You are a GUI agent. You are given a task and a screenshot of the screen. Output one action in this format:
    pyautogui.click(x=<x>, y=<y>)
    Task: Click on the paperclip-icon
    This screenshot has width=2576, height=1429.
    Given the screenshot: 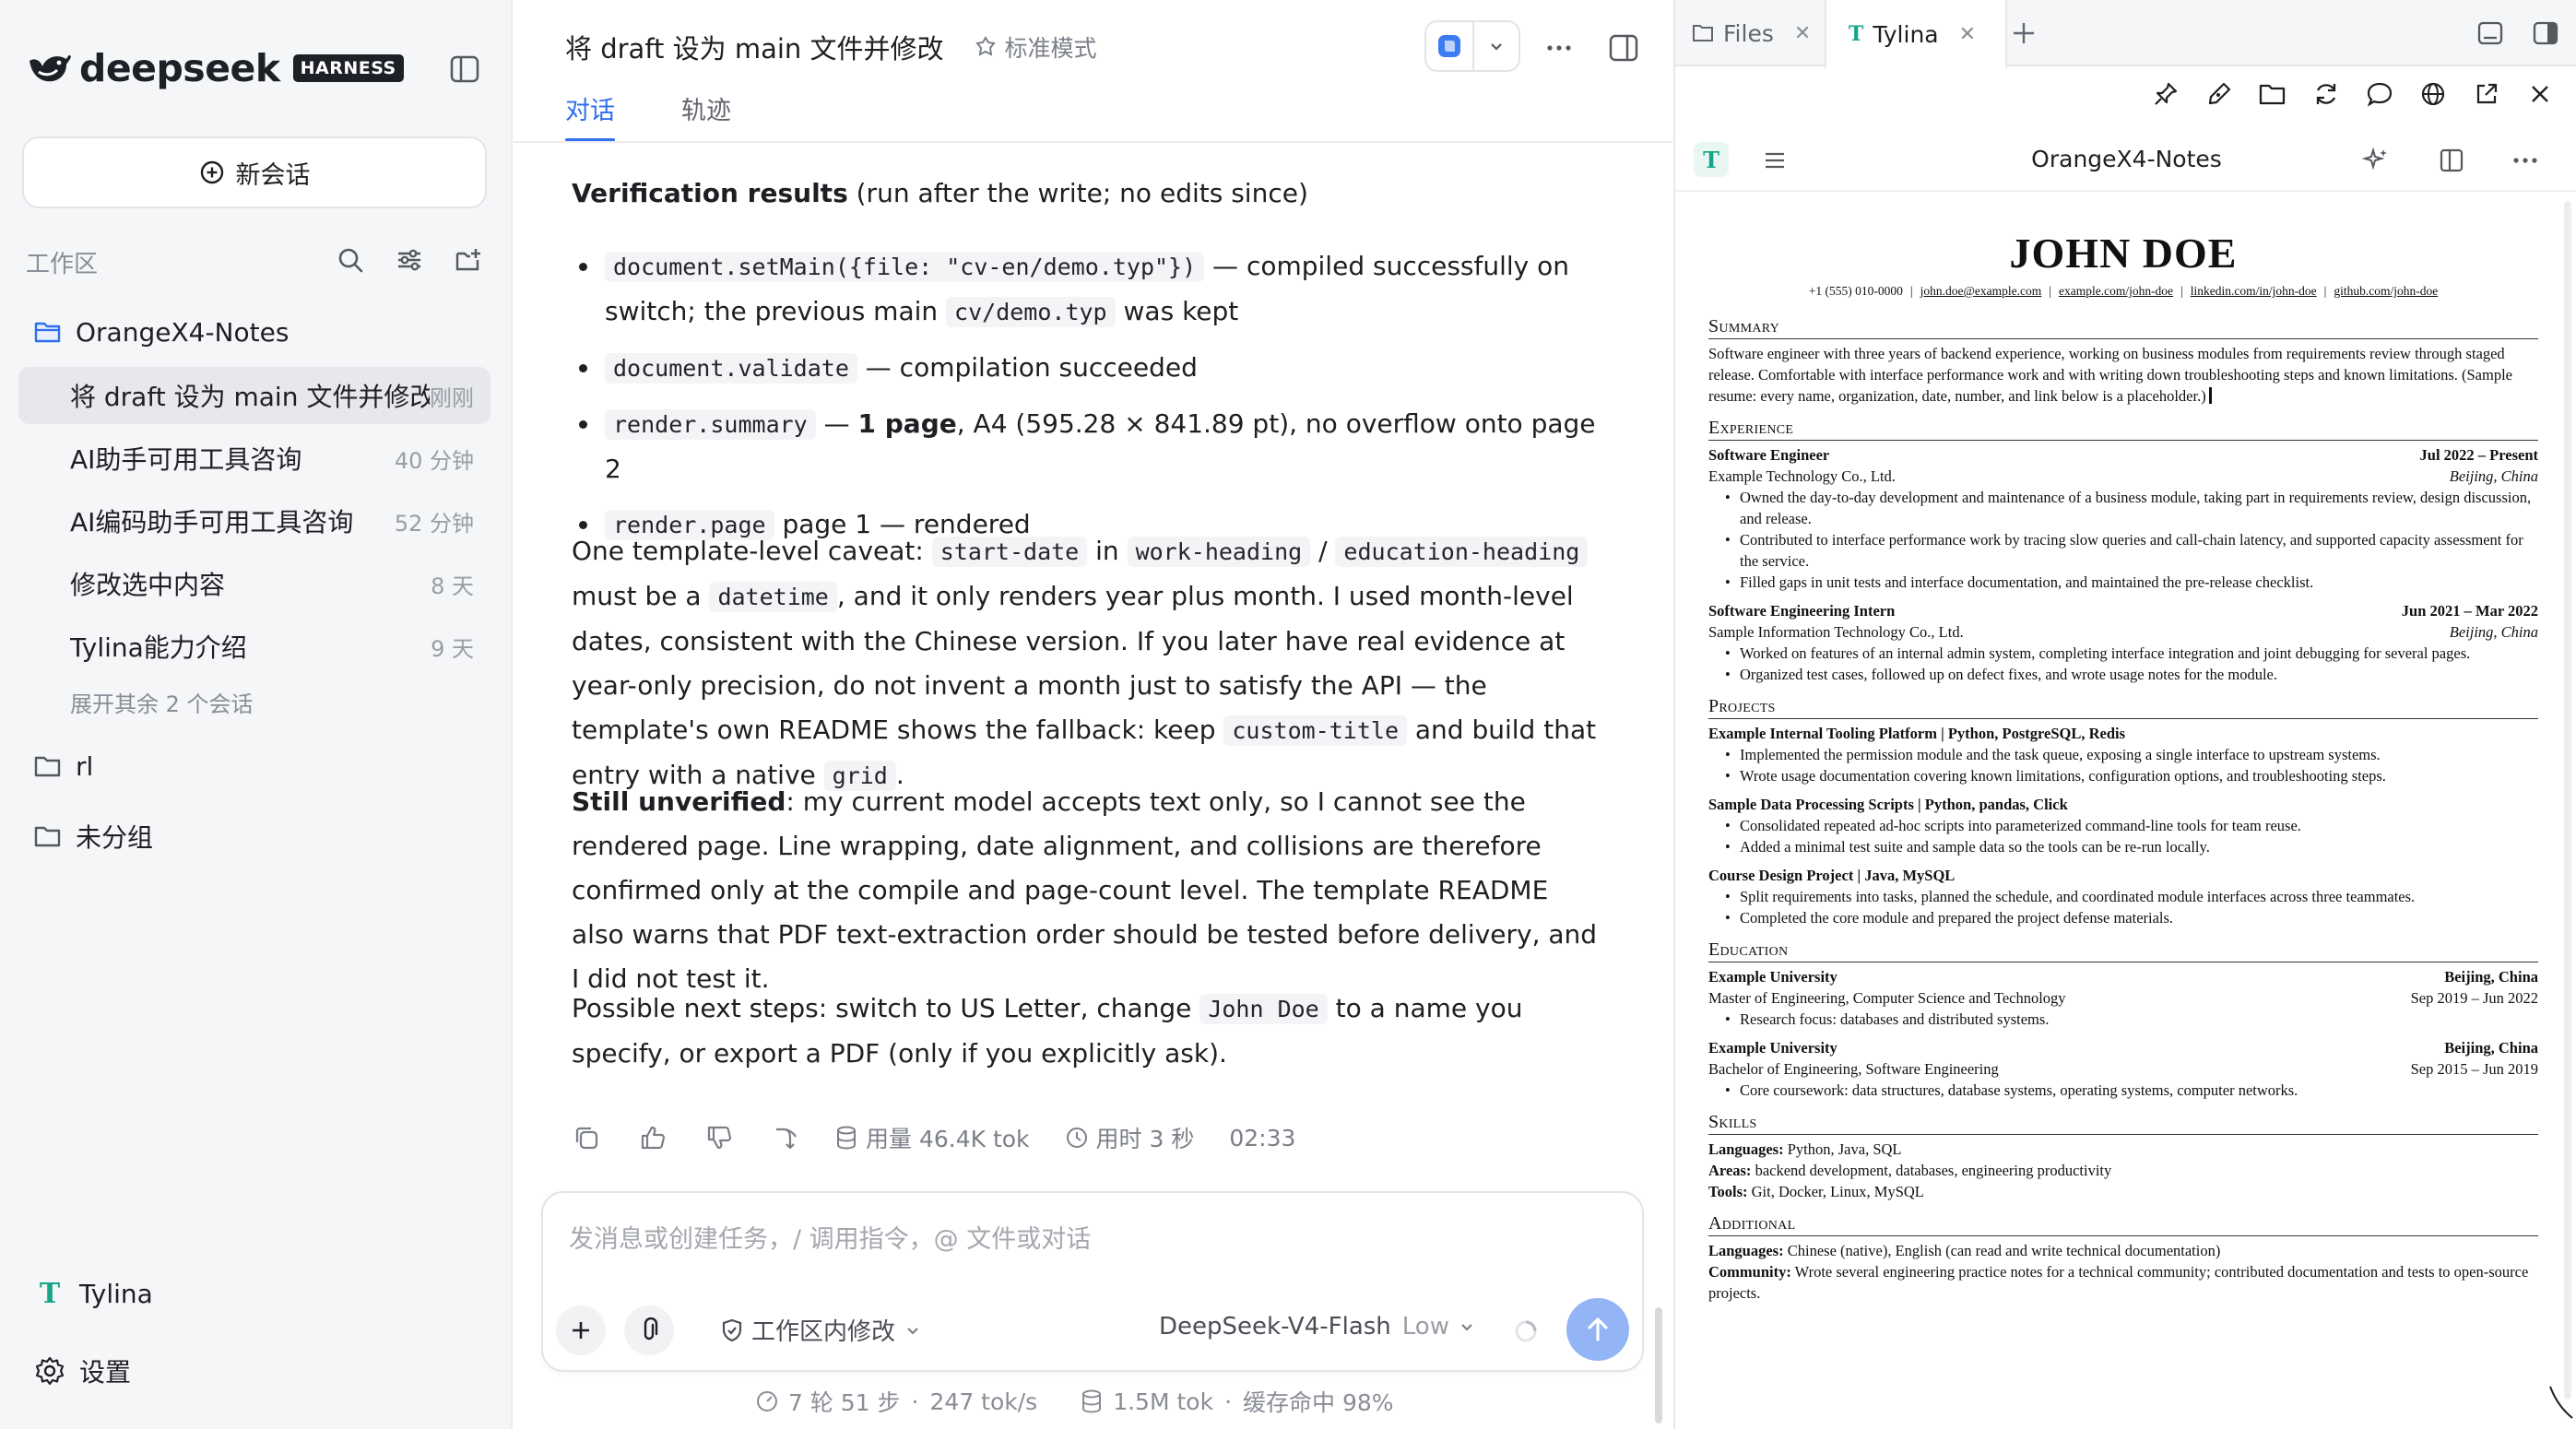 What is the action you would take?
    pyautogui.click(x=651, y=1328)
    